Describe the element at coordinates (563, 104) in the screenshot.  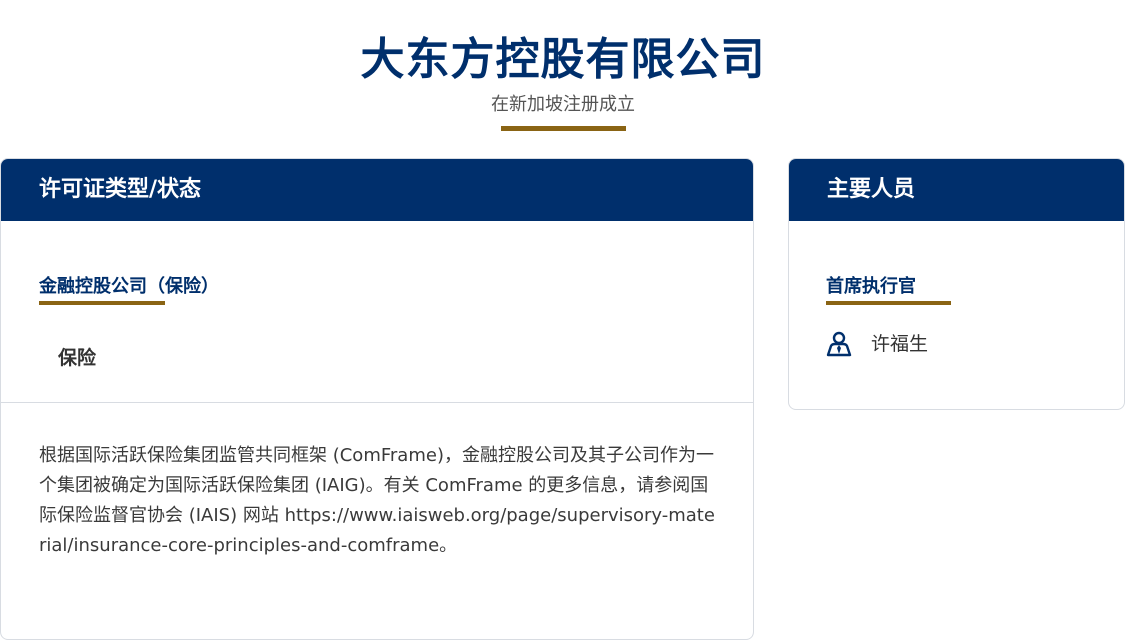
I see `company-subtitle: 在新加坡注册成立` at that location.